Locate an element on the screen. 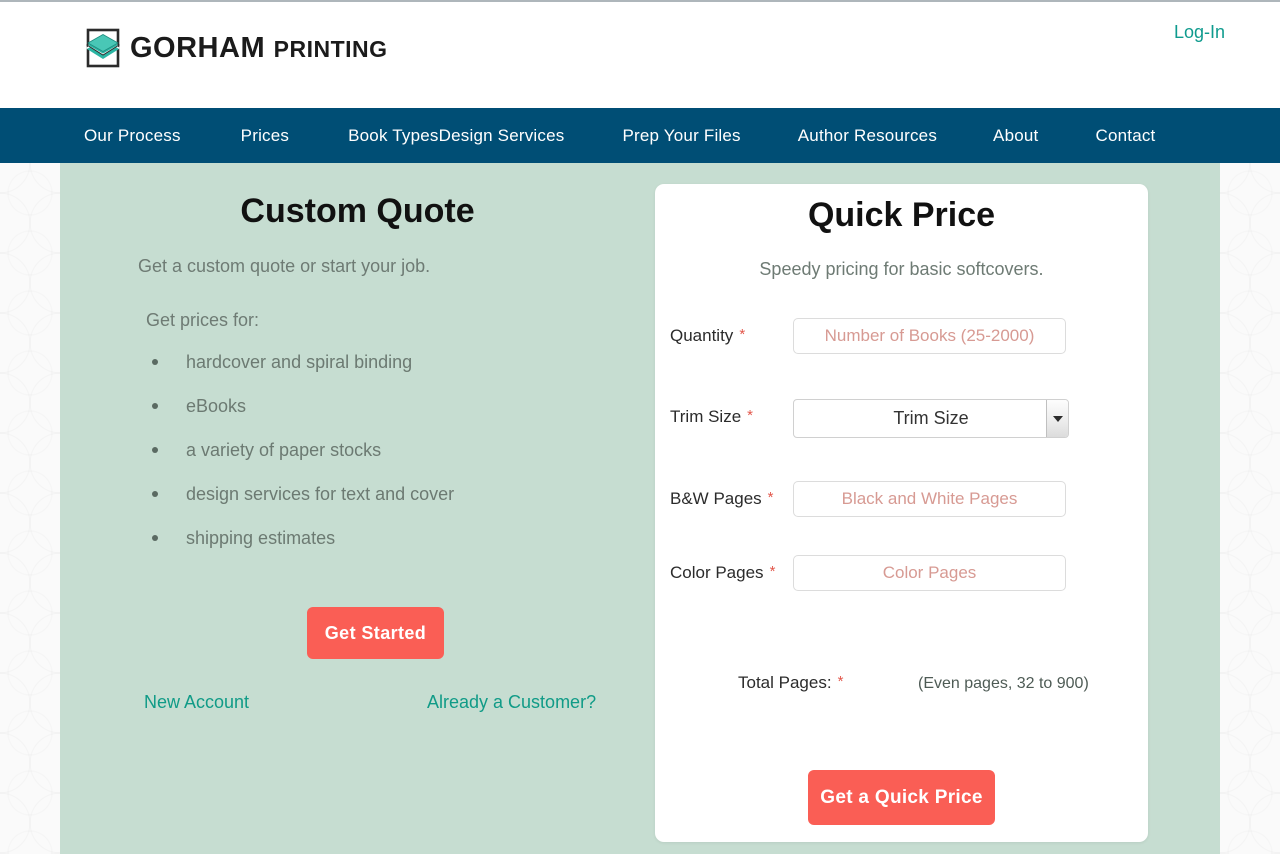  list-item-label: hardcover and spiral binding is located at coordinates (299, 362).